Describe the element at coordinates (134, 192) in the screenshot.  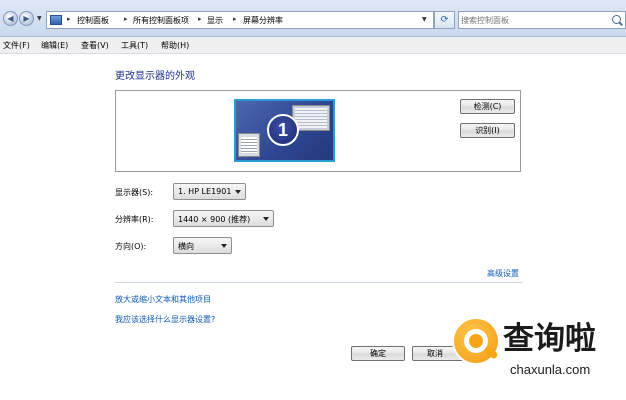
I see `display-label: 显示器(S):` at that location.